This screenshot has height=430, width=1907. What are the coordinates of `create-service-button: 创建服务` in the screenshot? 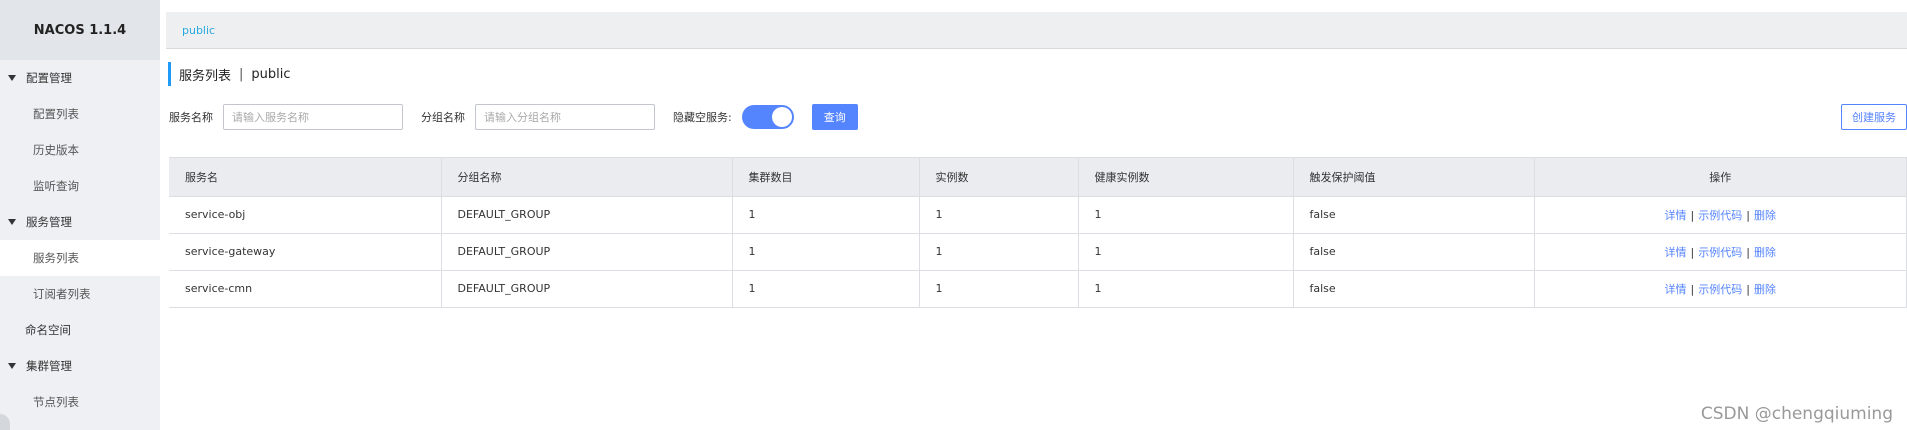 It's located at (1874, 117).